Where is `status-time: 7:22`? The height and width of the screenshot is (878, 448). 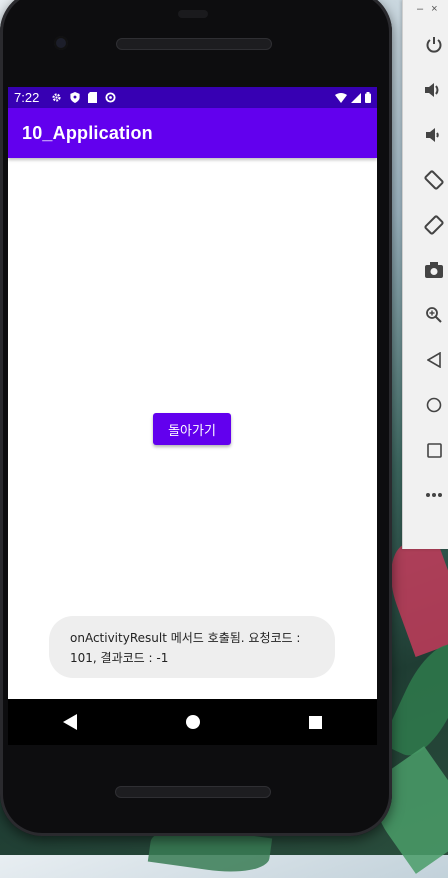 status-time: 7:22 is located at coordinates (27, 97).